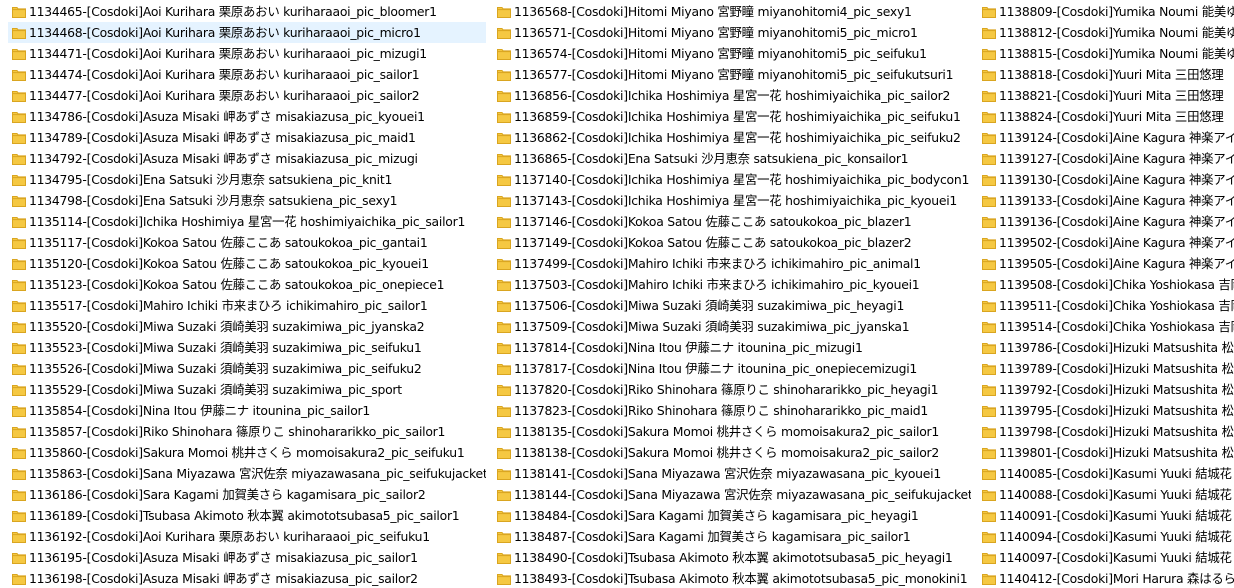  I want to click on folder-item: 1138821-[Cosdoki]Yuuri Mita 三田悠理, so click(1106, 95).